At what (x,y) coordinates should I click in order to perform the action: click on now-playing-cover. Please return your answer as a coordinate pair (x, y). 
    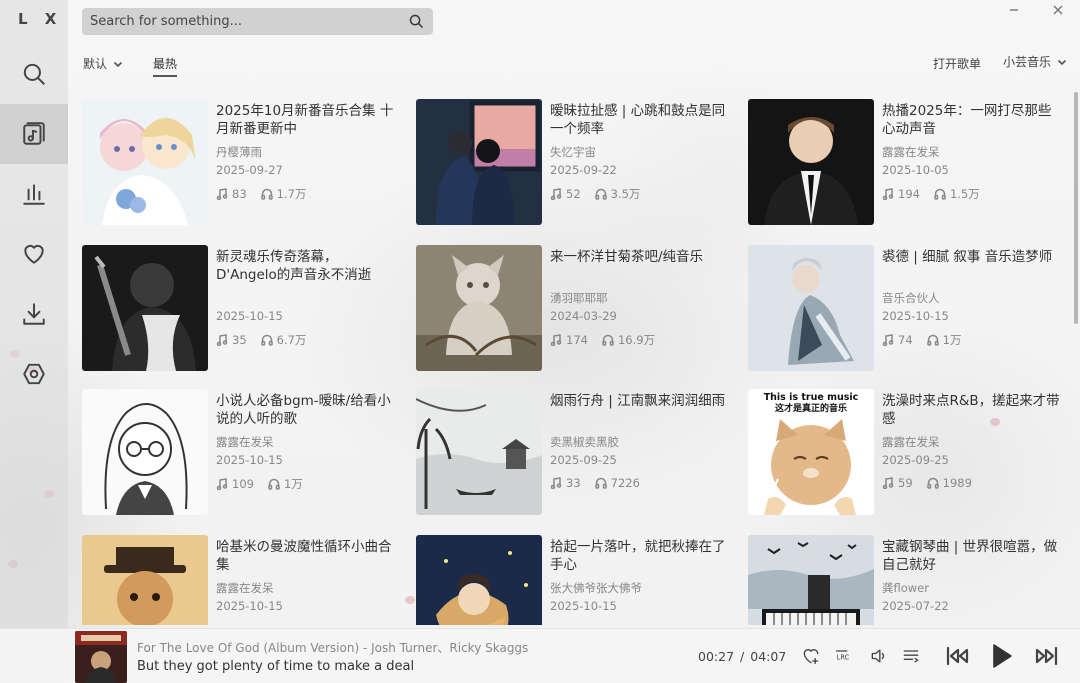
    Looking at the image, I should click on (101, 657).